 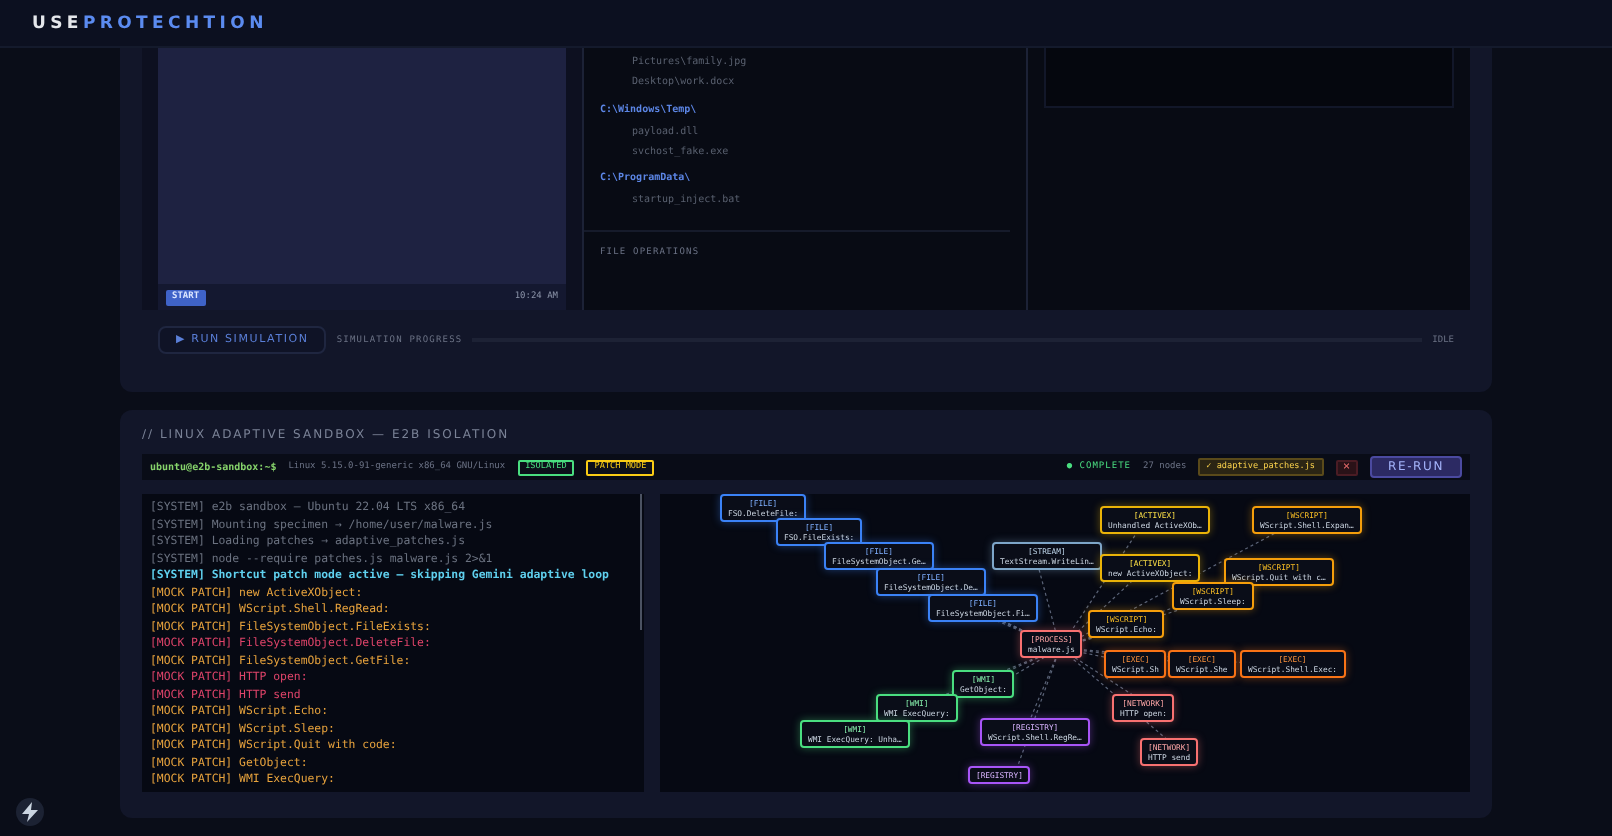 What do you see at coordinates (640, 562) in the screenshot?
I see `scrollbar` at bounding box center [640, 562].